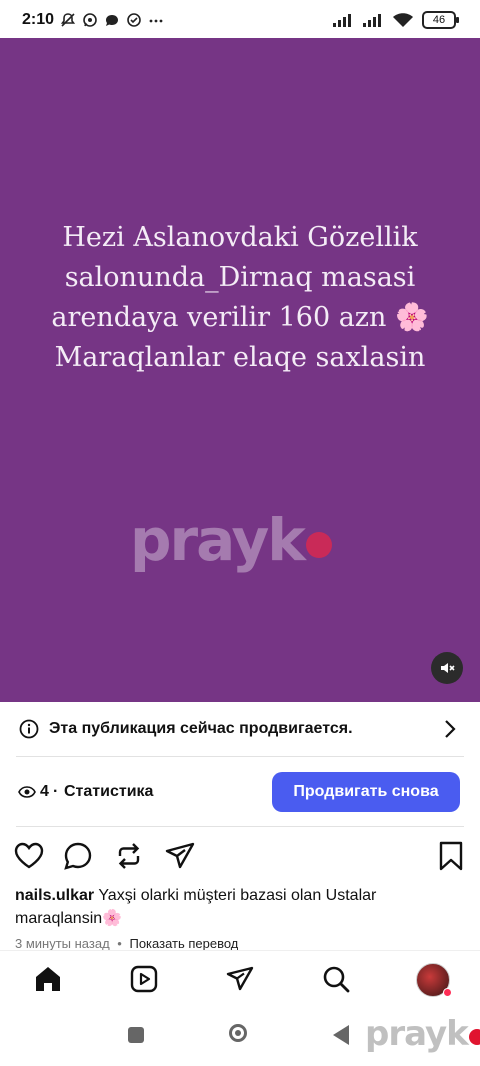 This screenshot has width=480, height=1066. Describe the element at coordinates (240, 856) in the screenshot. I see `post-actions` at that location.